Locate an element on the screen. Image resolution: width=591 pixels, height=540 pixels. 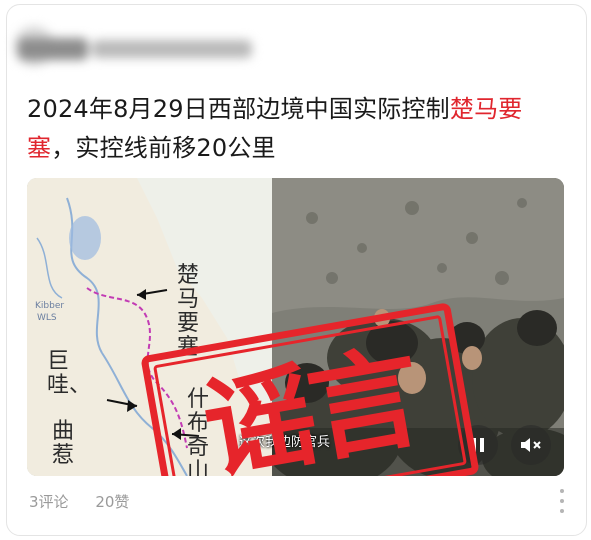
post-footer: 3评论 20赞 is located at coordinates (90, 501).